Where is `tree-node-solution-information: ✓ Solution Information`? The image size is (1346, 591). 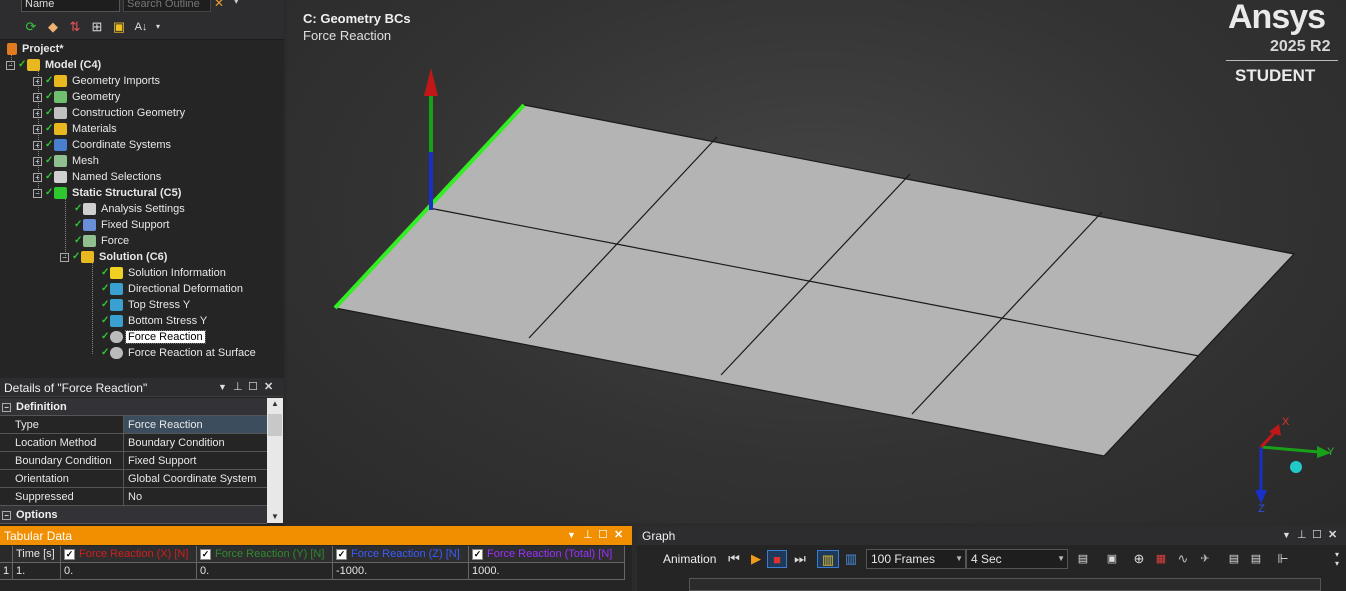
tree-node-solution-information: ✓ Solution Information is located at coordinates (164, 273).